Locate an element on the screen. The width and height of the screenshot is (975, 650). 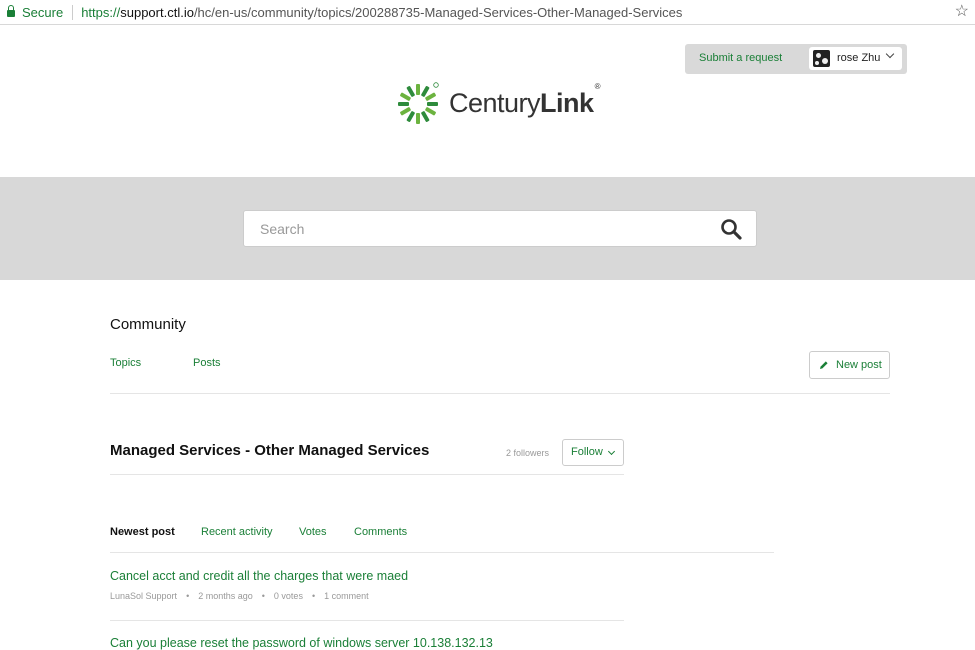
sort-tab-comments: Comments is located at coordinates (380, 532).